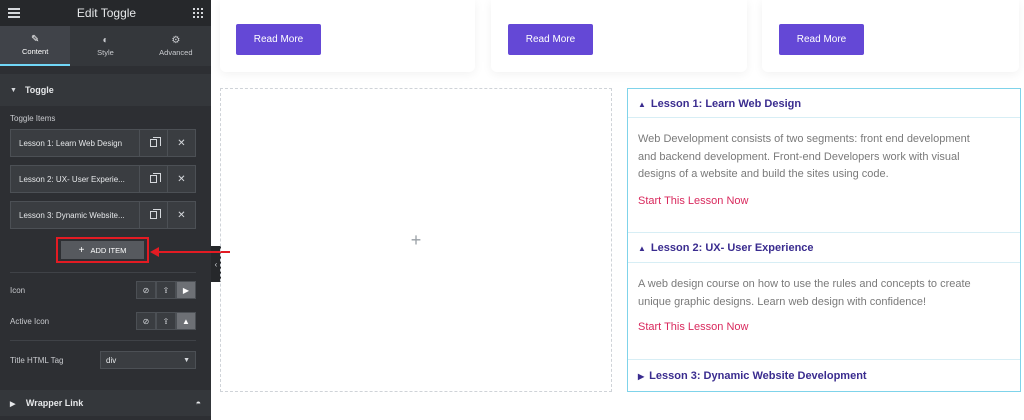  I want to click on repeater-item: Lesson 3: Dynamic Website... ✕, so click(103, 215).